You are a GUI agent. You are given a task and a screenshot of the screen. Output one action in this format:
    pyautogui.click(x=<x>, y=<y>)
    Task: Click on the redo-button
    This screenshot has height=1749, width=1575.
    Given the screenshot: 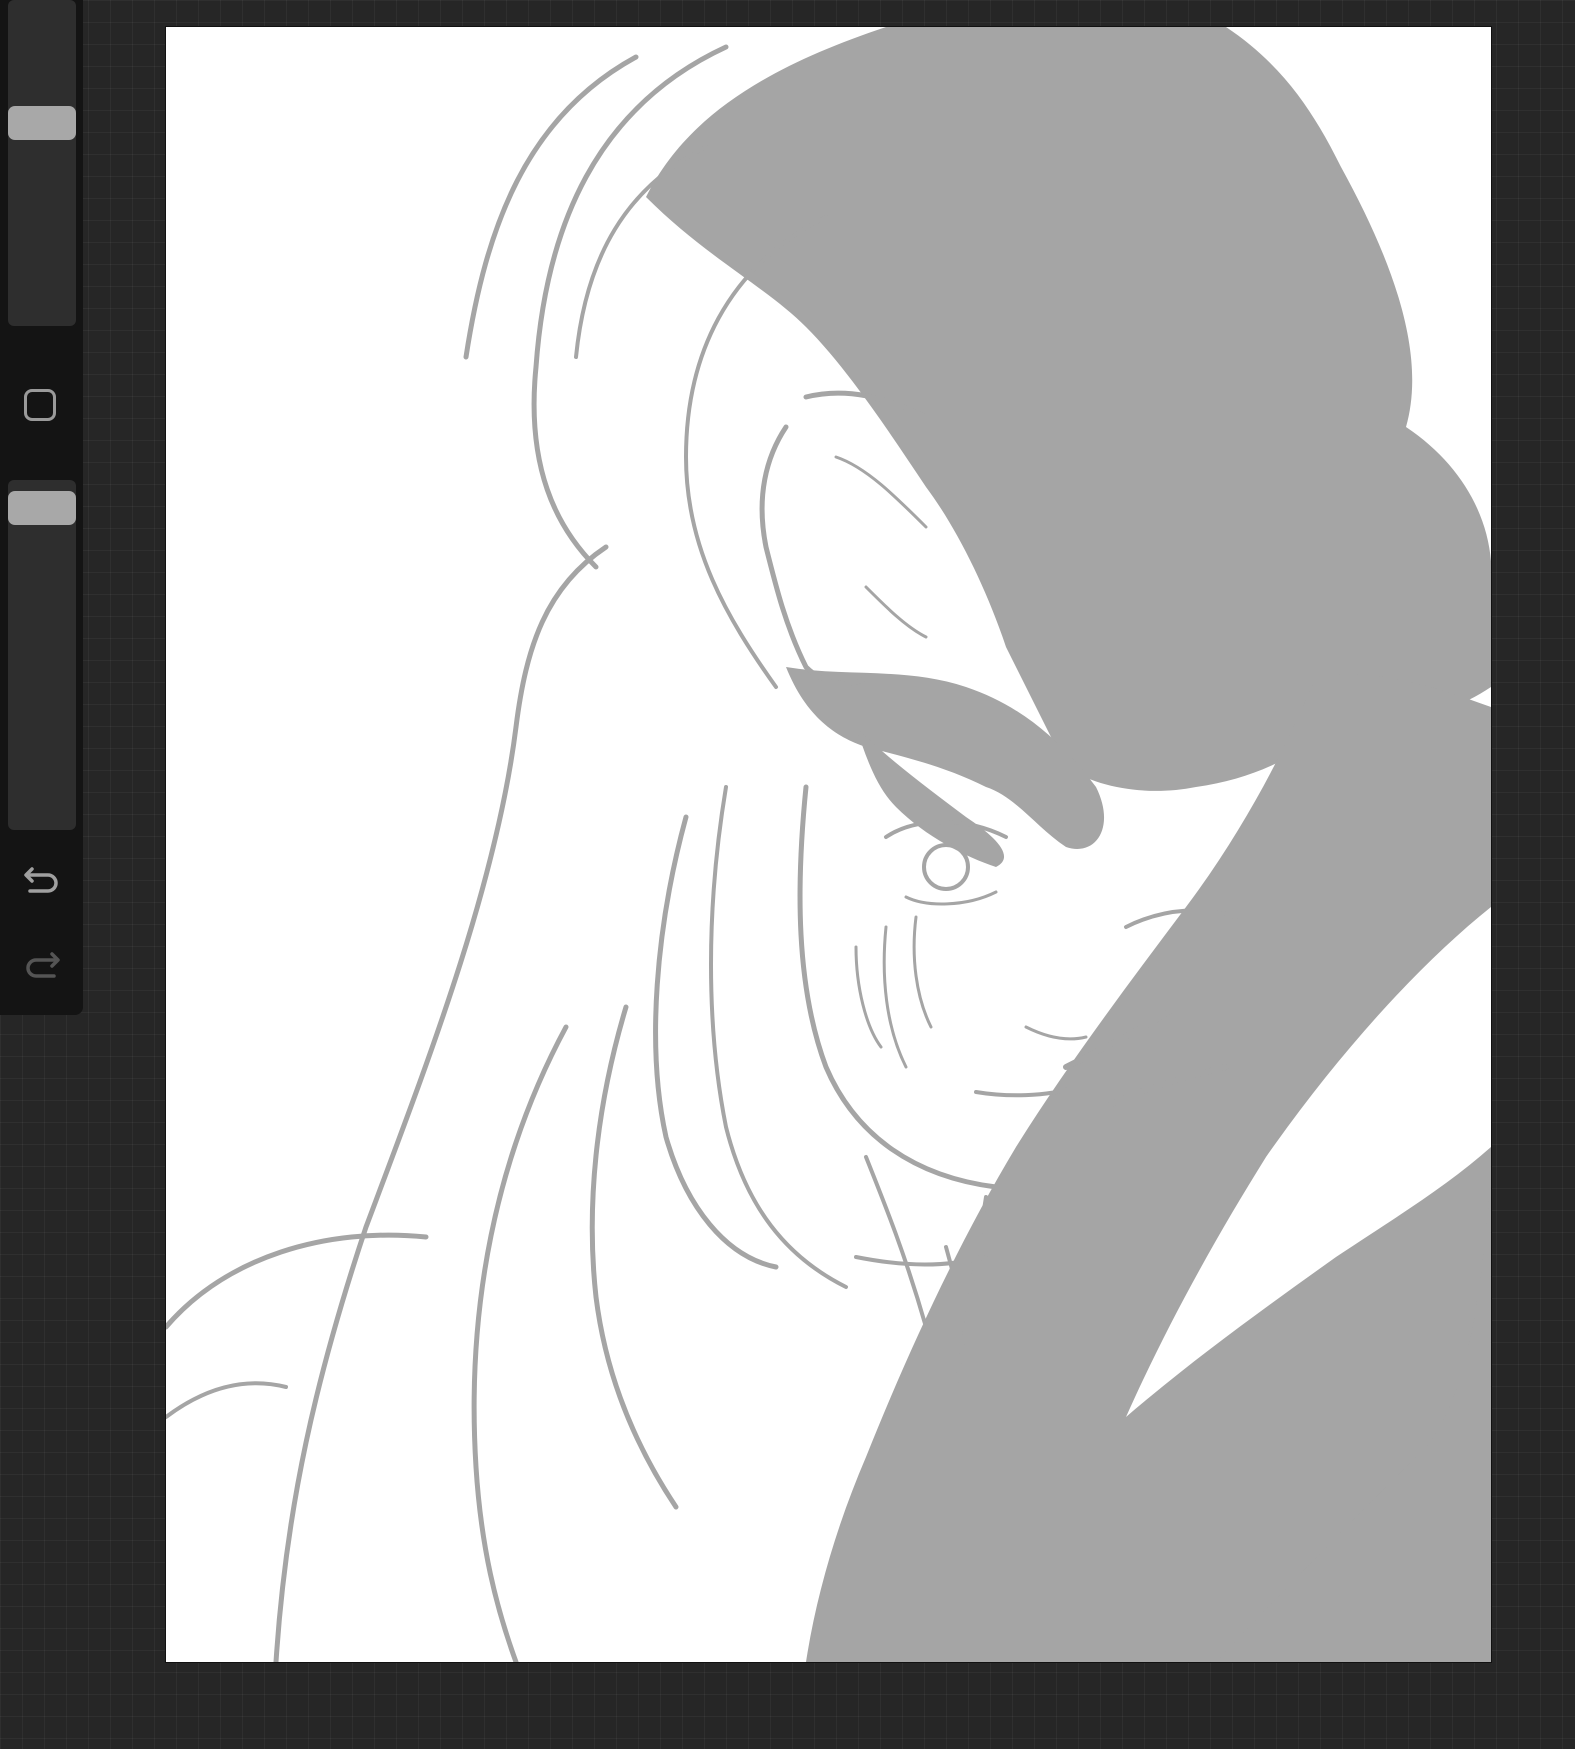 What is the action you would take?
    pyautogui.click(x=42, y=964)
    